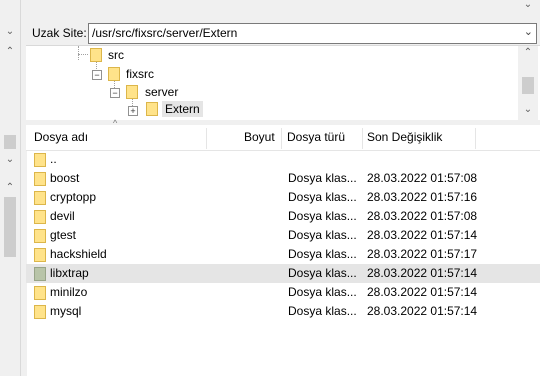 The image size is (540, 376). What do you see at coordinates (69, 273) in the screenshot?
I see `file-name: libxtrap` at bounding box center [69, 273].